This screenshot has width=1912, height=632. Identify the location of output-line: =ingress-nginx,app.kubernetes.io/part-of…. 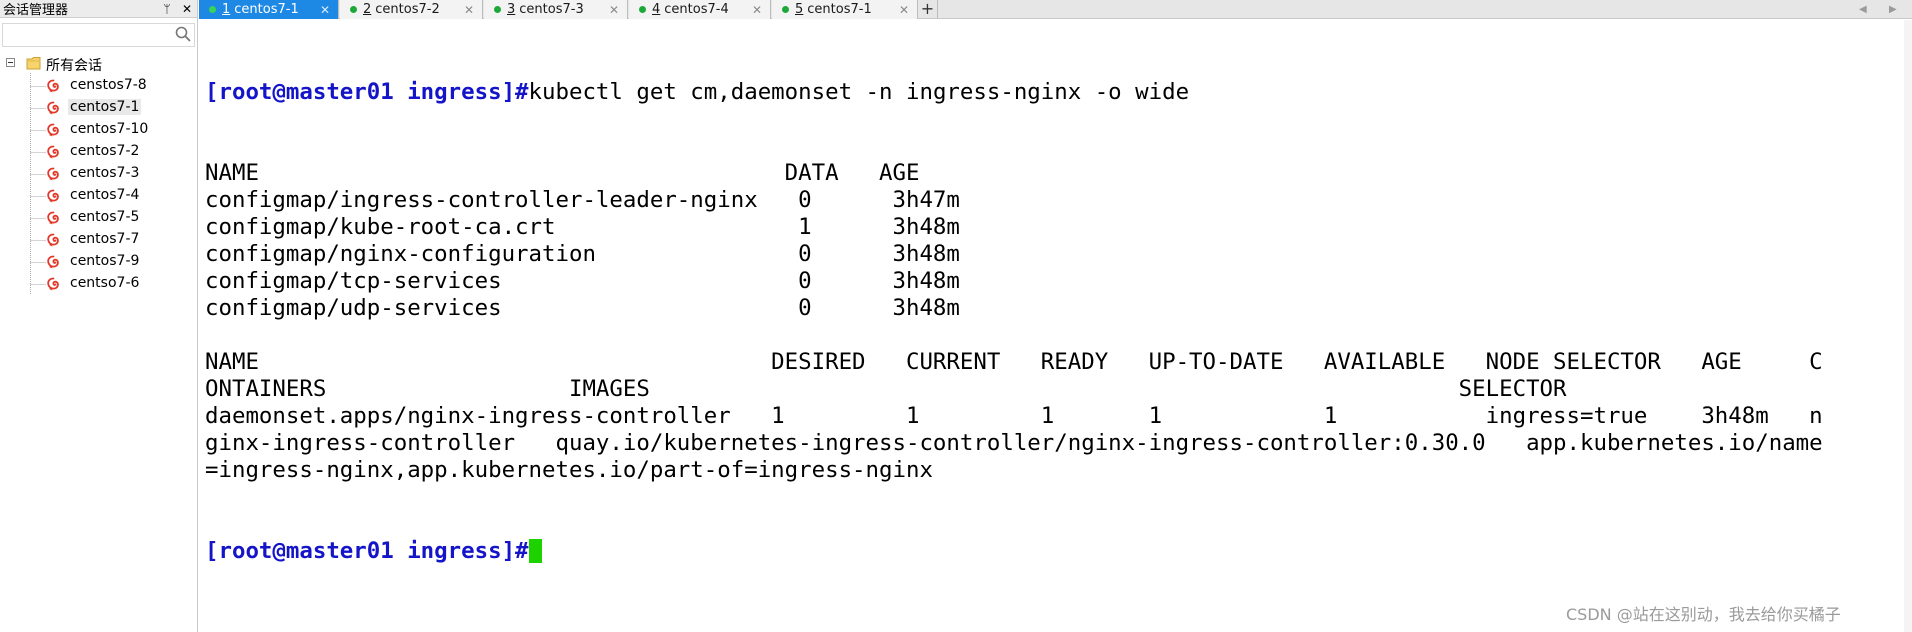
(569, 470).